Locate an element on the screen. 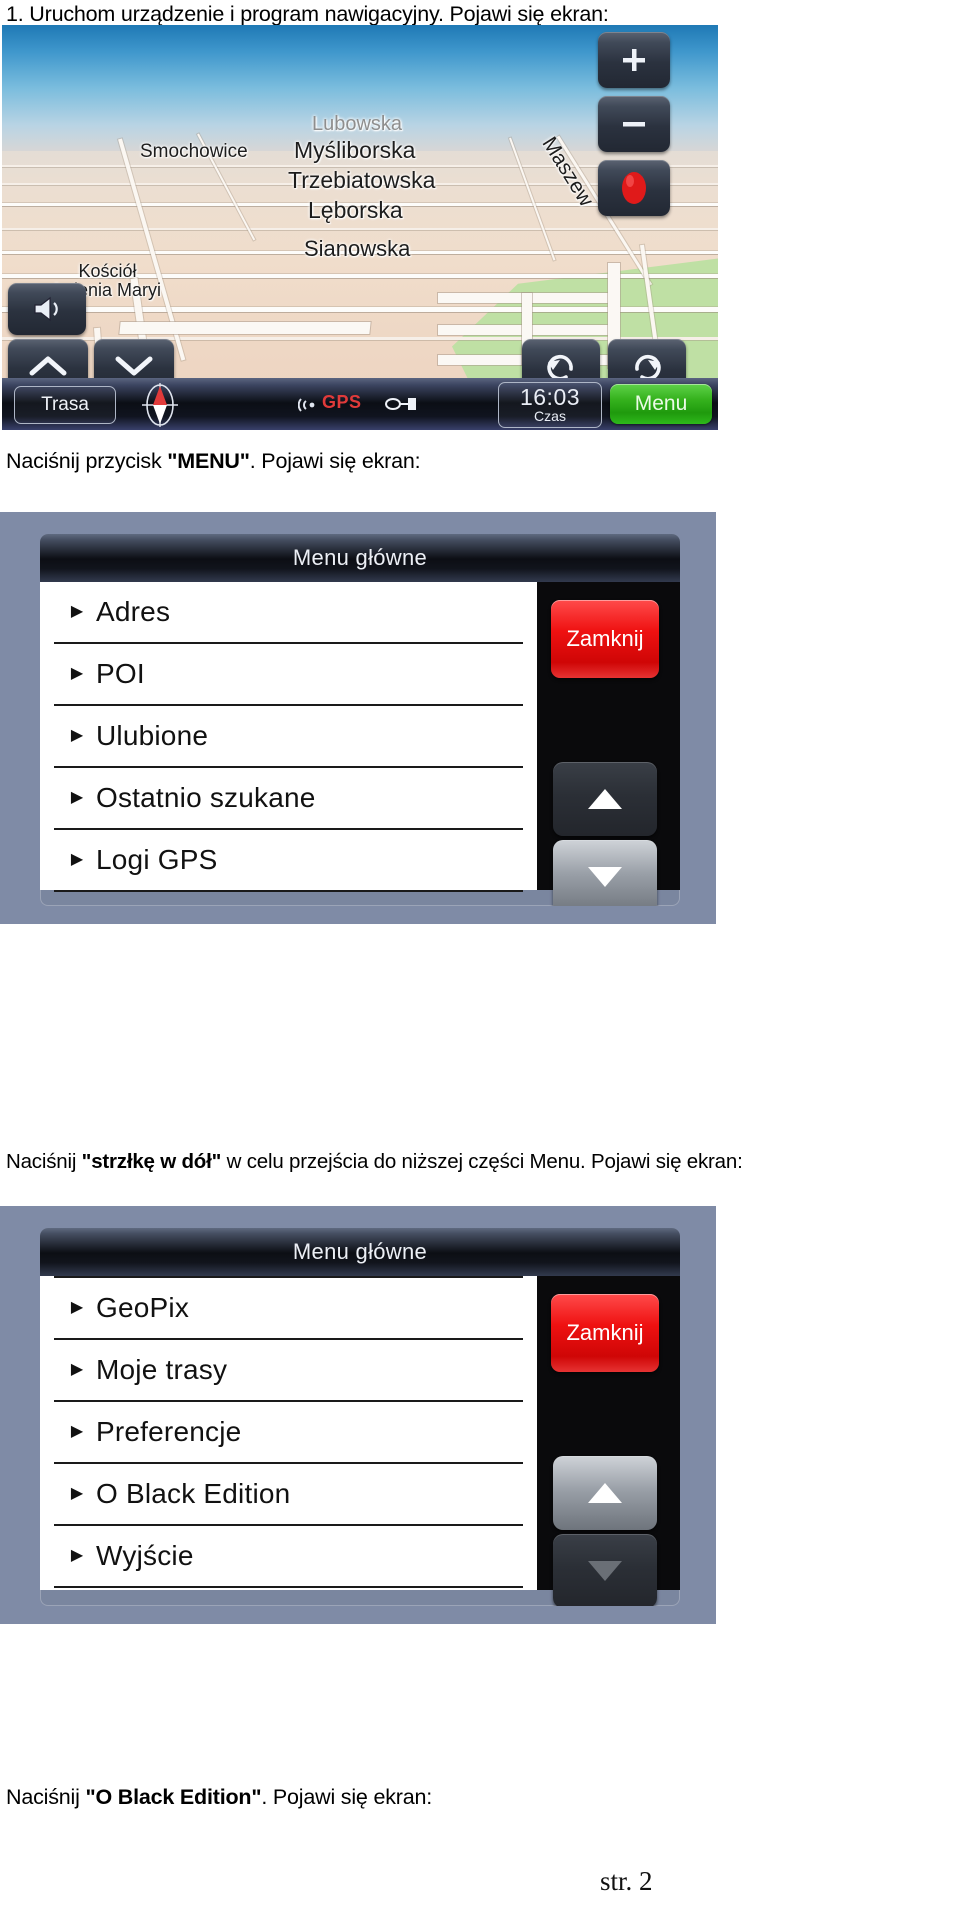 The height and width of the screenshot is (1905, 960). menu-item-o-black-edition: ▶ O Black Edition is located at coordinates (288, 1495).